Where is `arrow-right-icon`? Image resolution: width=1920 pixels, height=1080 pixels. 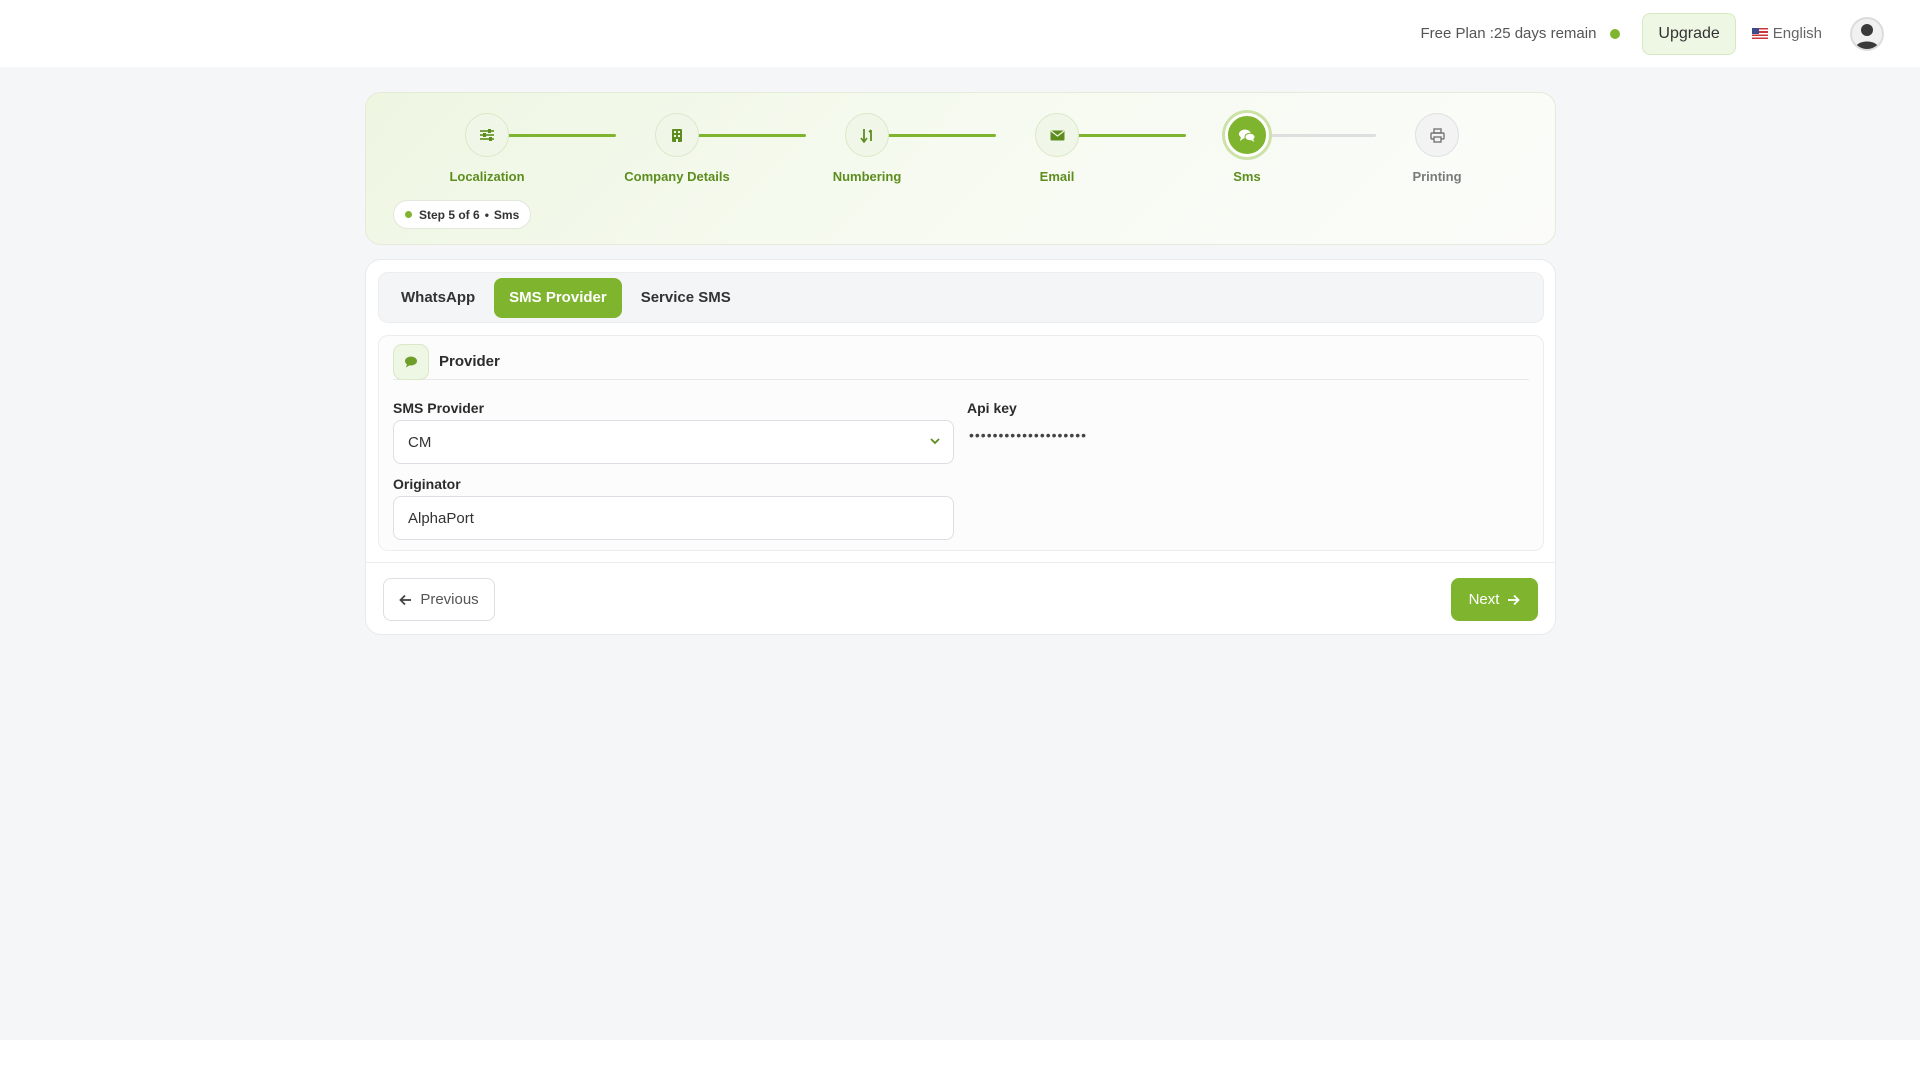
arrow-right-icon is located at coordinates (1514, 599).